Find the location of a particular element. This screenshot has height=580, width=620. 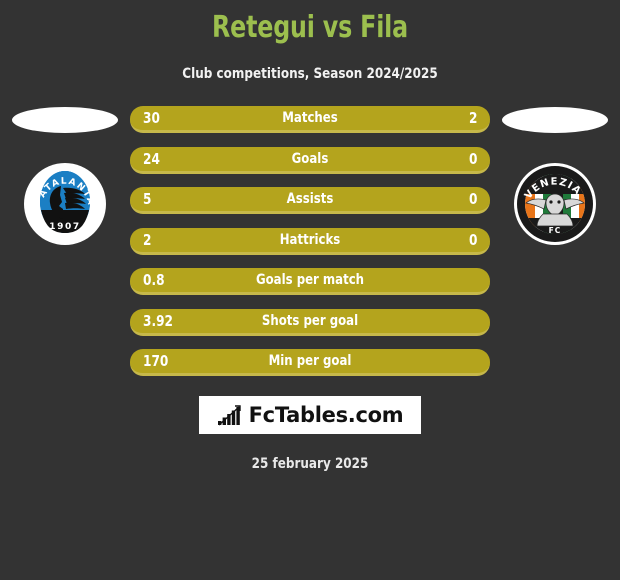

venezia-crest: VENEZIA FC is located at coordinates (555, 204).